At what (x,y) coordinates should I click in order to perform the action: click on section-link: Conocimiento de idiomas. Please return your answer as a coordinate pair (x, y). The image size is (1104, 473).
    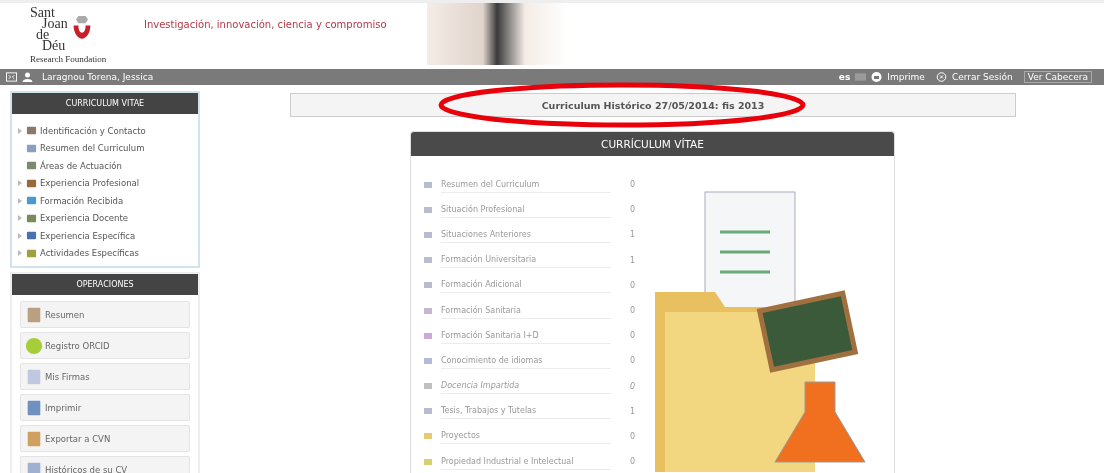
    Looking at the image, I should click on (526, 360).